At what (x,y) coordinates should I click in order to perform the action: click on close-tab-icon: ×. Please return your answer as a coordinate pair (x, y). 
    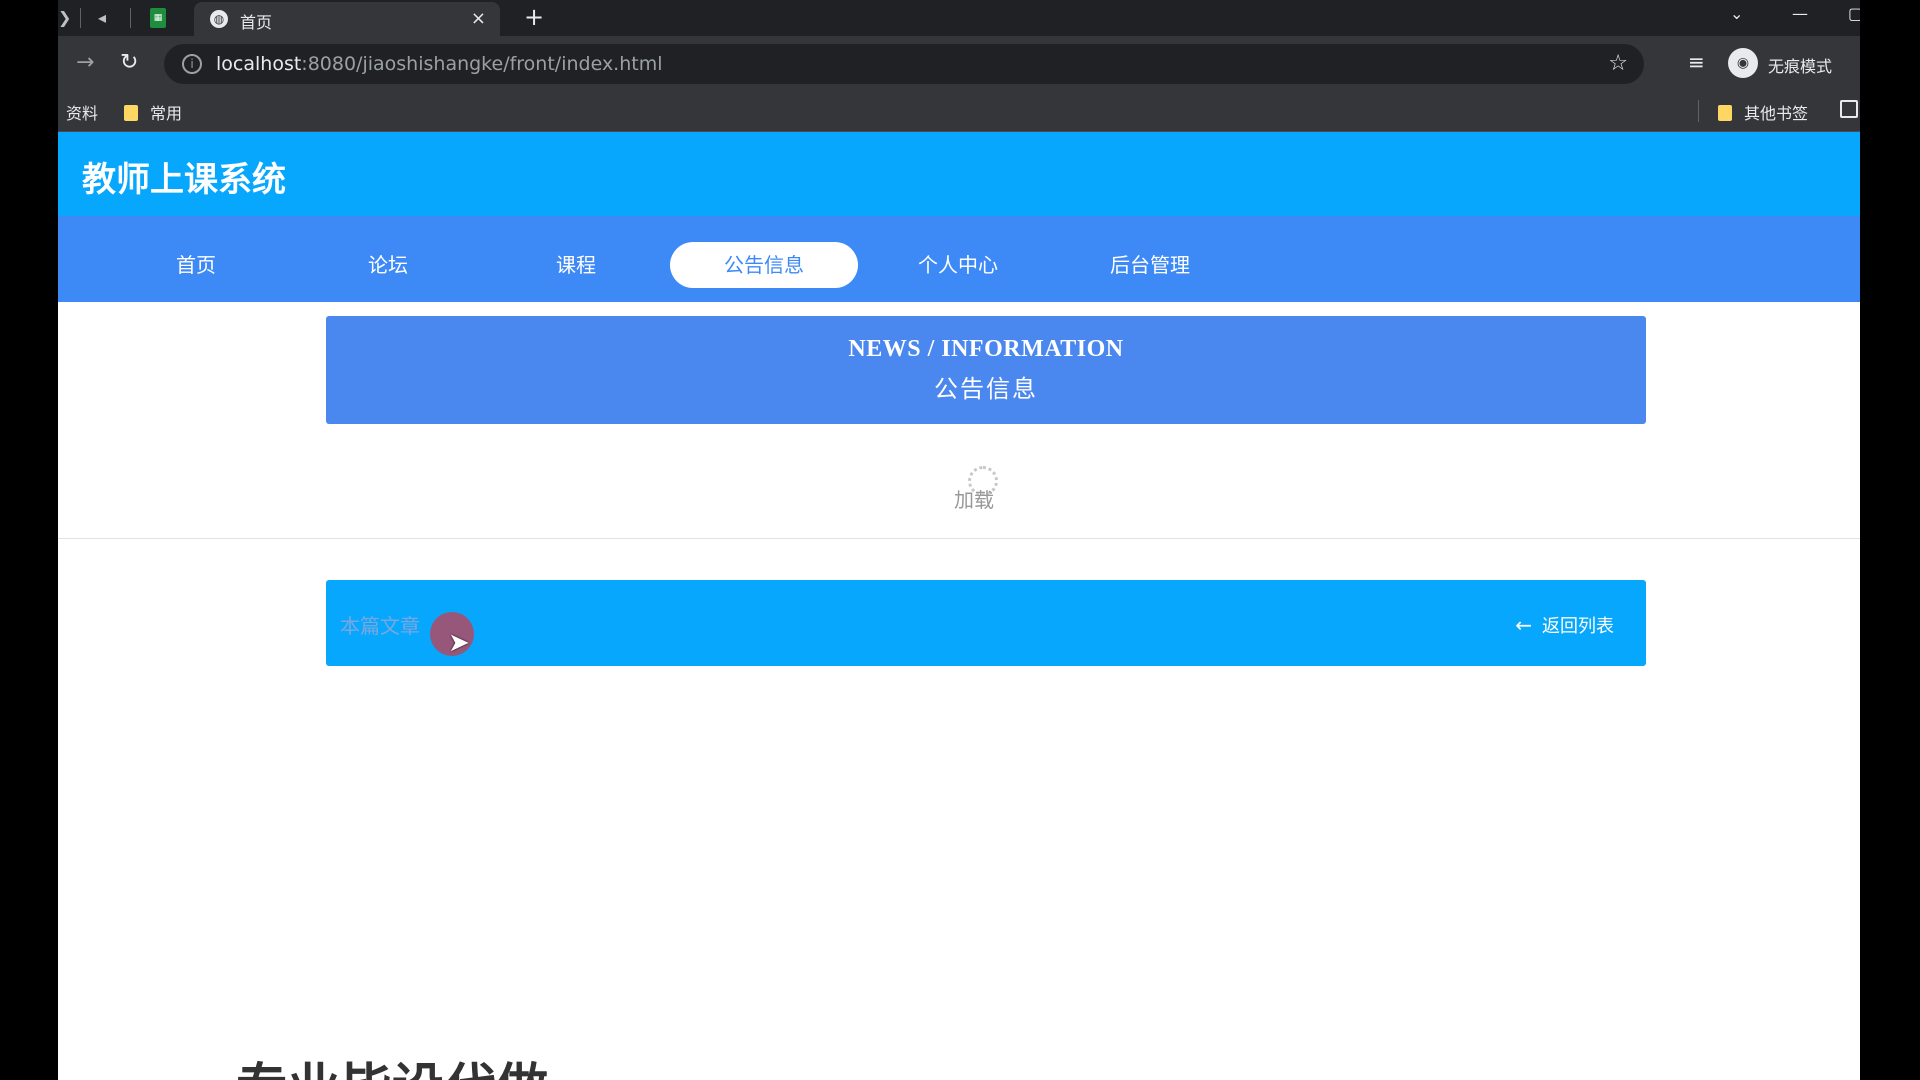
    Looking at the image, I should click on (478, 18).